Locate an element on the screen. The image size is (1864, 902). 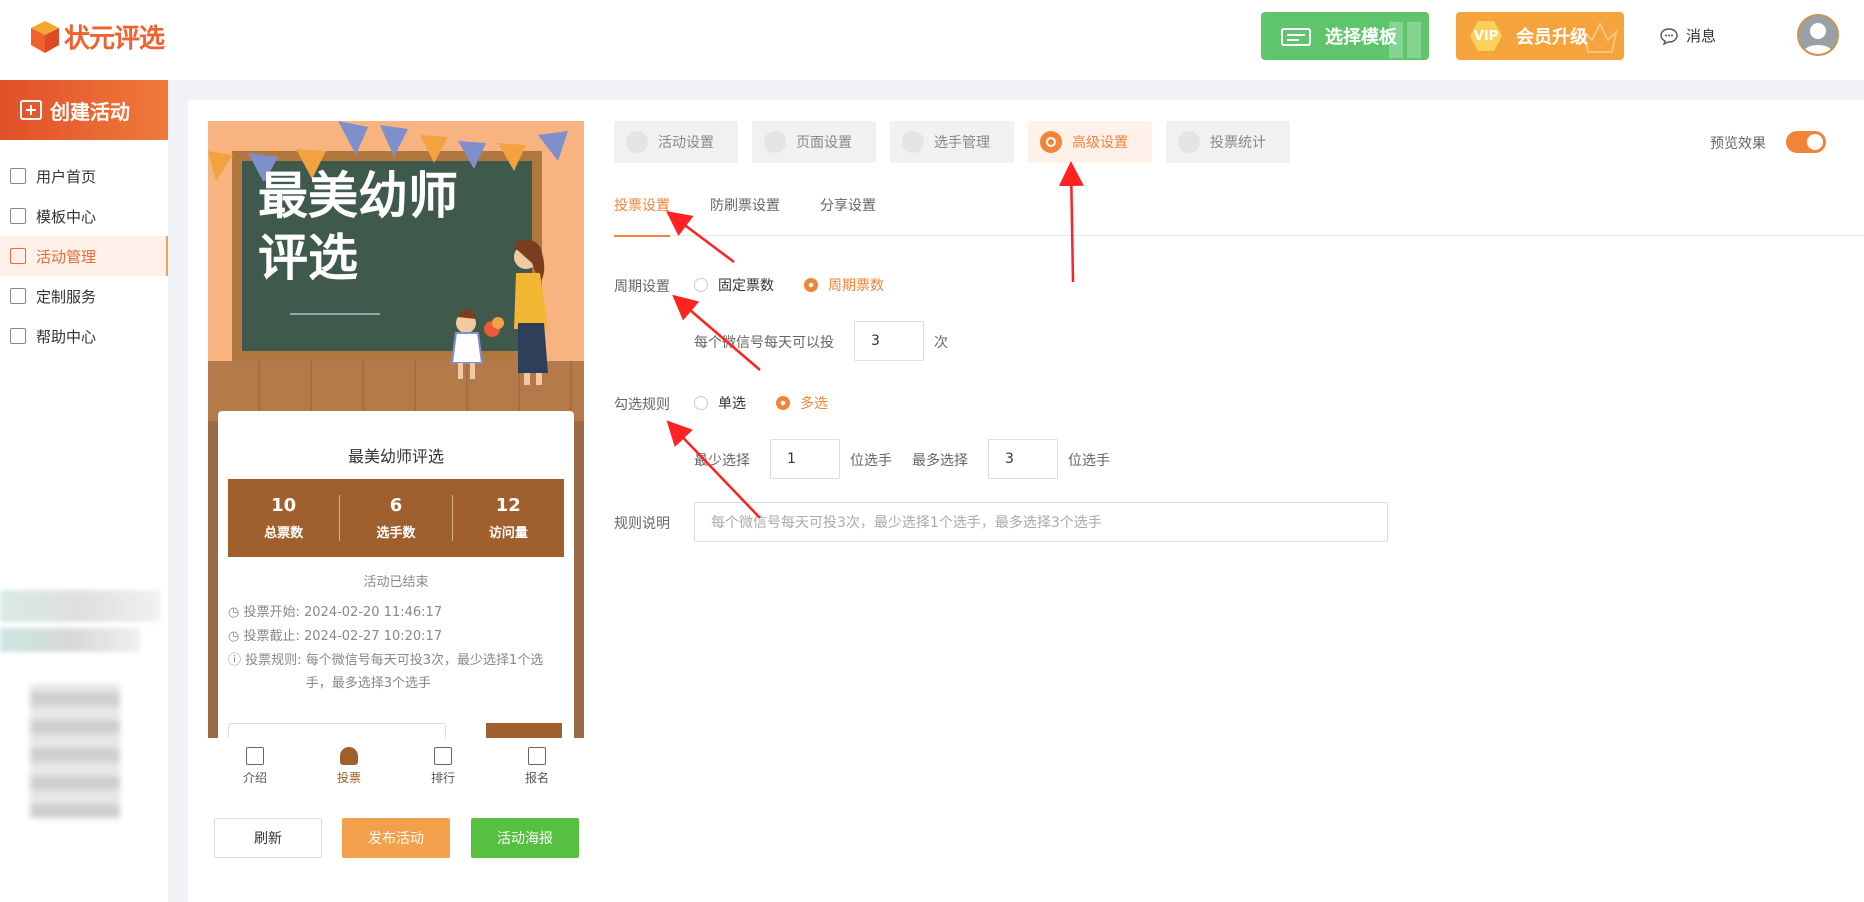
person-icon is located at coordinates (349, 755).